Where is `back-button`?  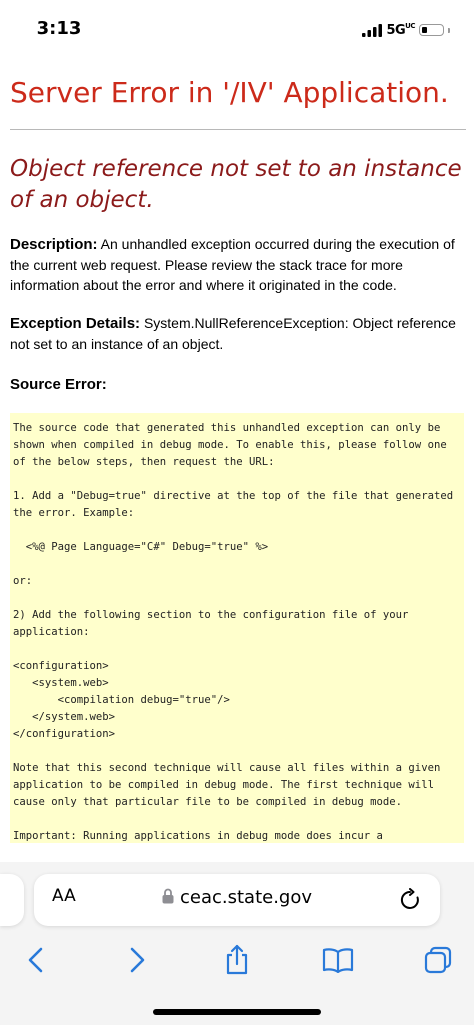
back-button is located at coordinates (36, 960).